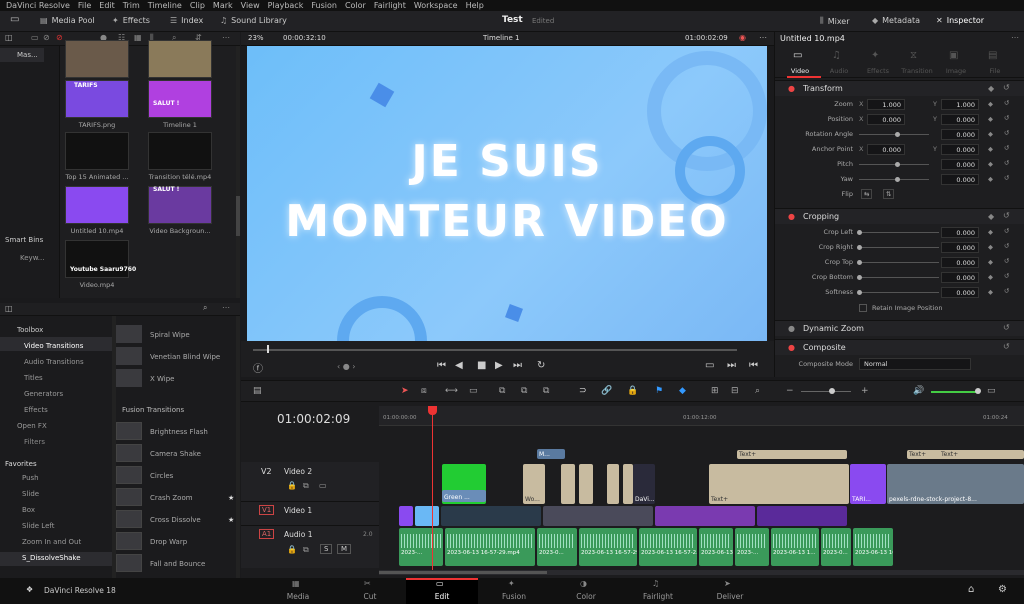  Describe the element at coordinates (742, 37) in the screenshot. I see `color-wheel-icon: ◉` at that location.